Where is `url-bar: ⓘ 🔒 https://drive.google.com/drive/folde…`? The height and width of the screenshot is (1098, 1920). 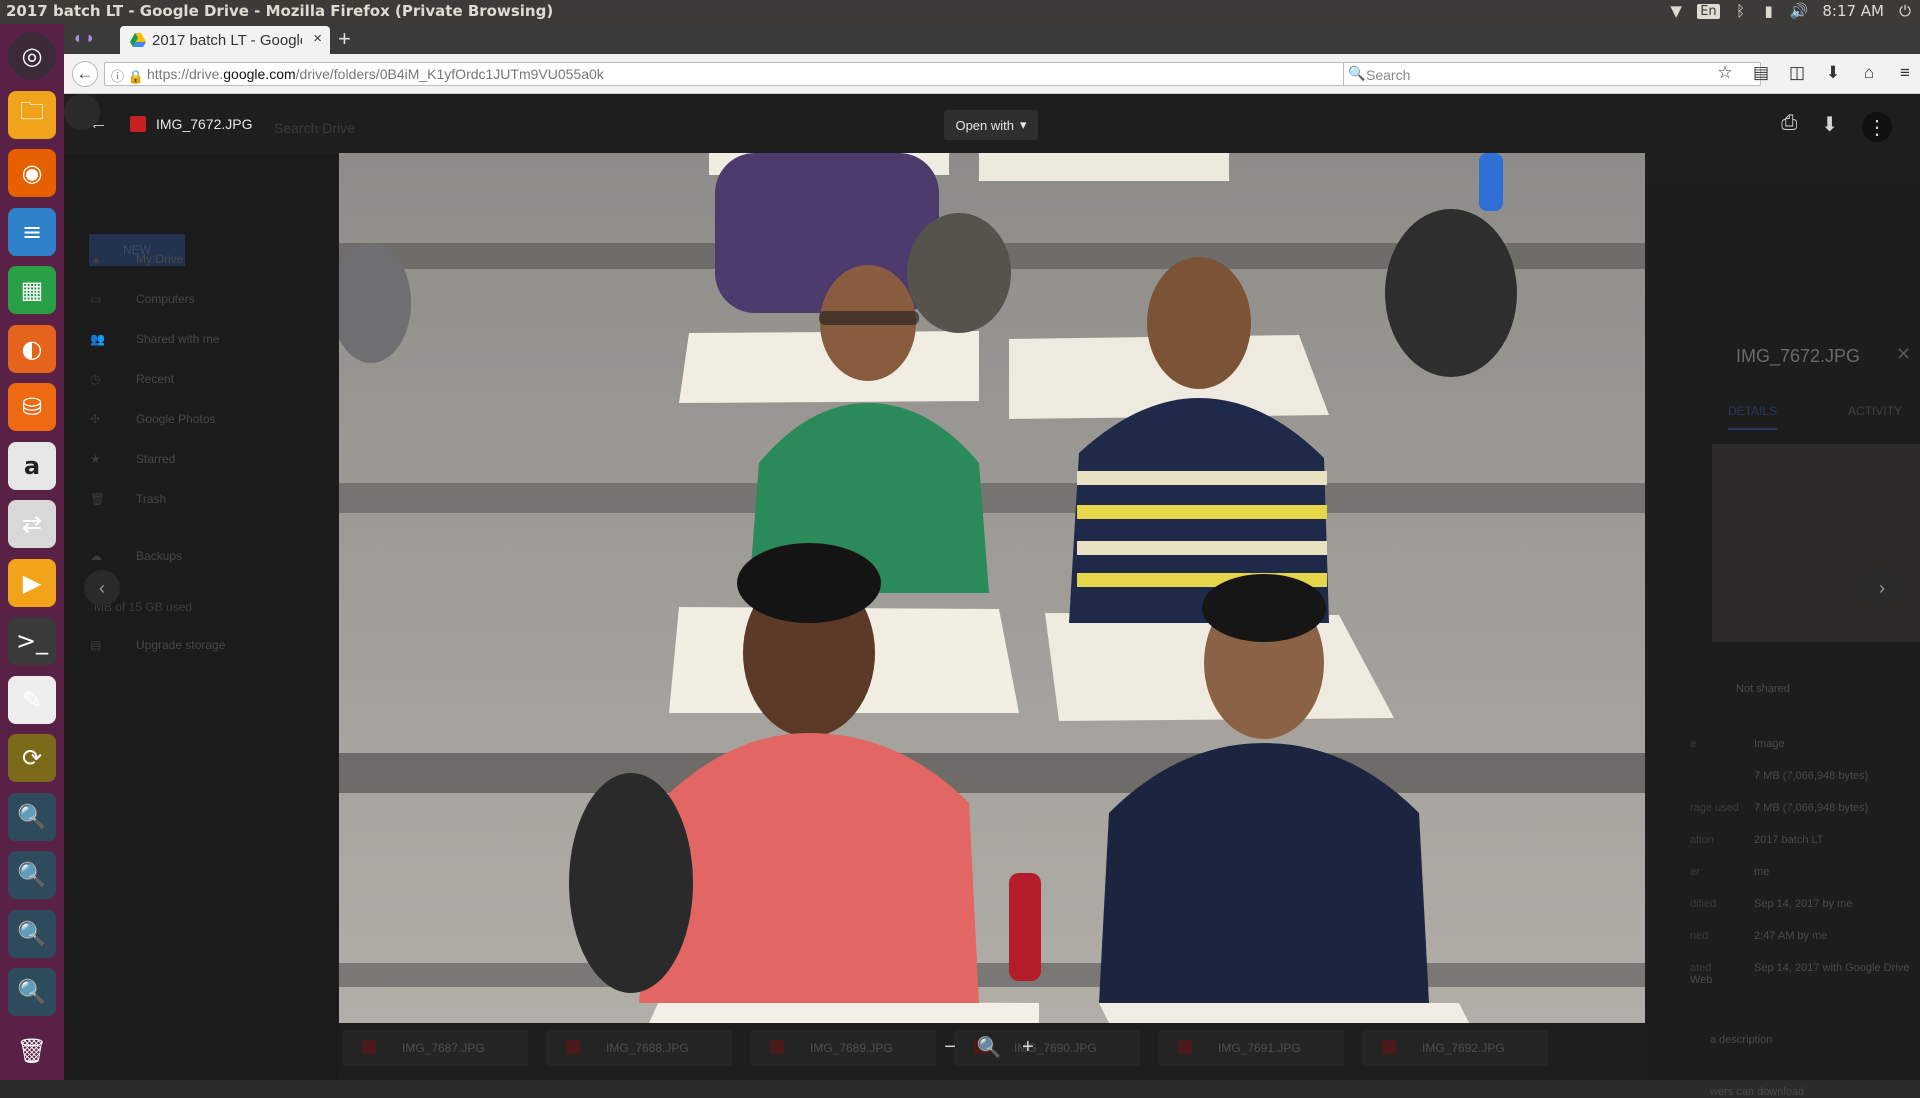 url-bar: ⓘ 🔒 https://drive.google.com/drive/folde… is located at coordinates (737, 74).